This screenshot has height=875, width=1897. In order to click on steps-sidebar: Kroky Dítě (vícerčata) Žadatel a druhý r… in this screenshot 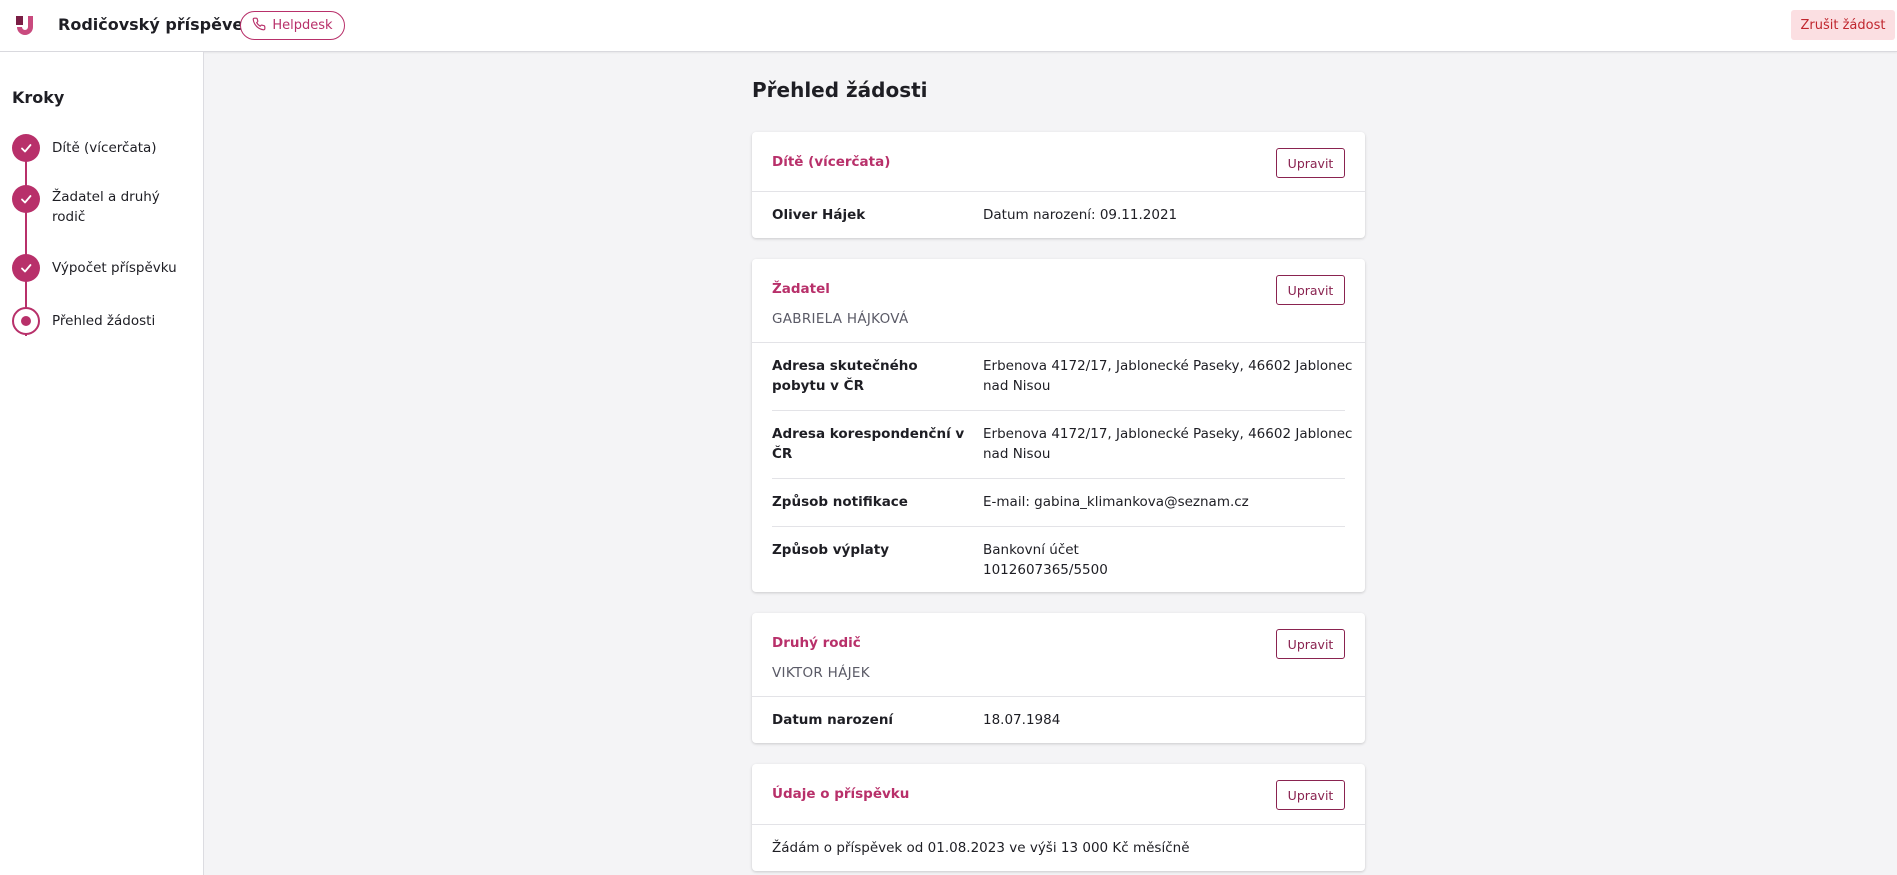, I will do `click(102, 463)`.